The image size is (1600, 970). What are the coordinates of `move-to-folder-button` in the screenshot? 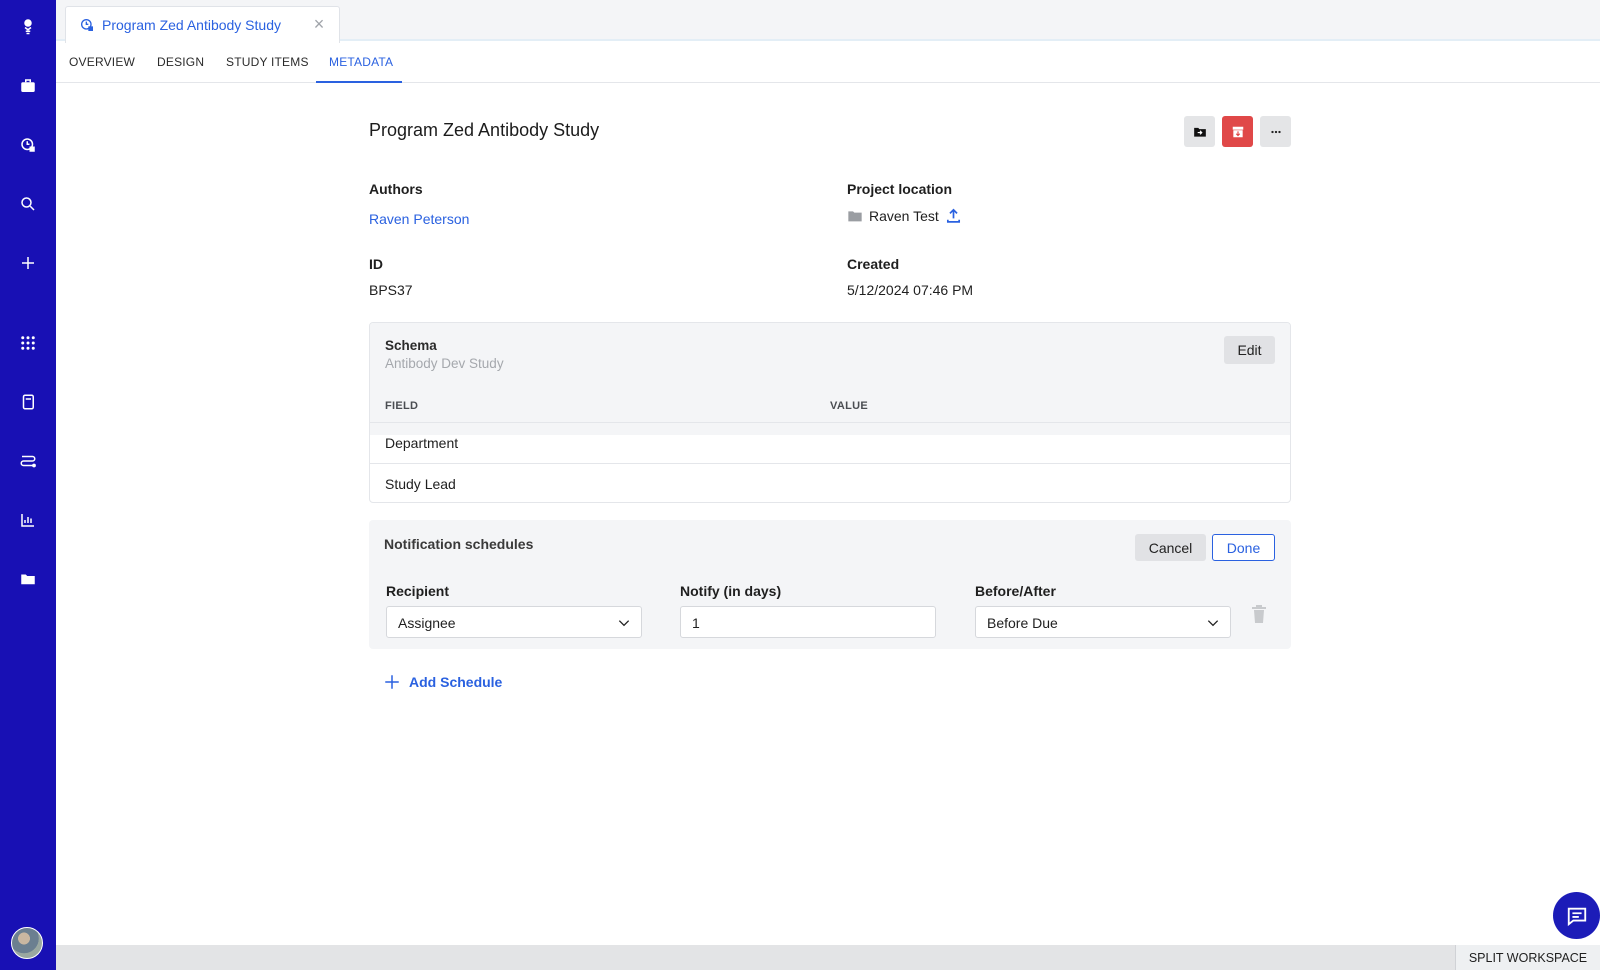 It's located at (1199, 131).